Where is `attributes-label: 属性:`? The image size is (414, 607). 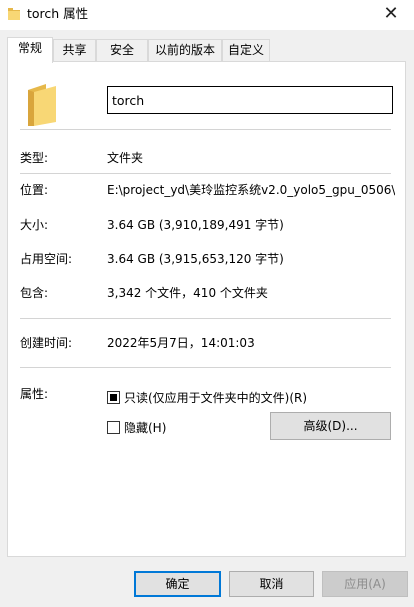
attributes-label: 属性: is located at coordinates (34, 394).